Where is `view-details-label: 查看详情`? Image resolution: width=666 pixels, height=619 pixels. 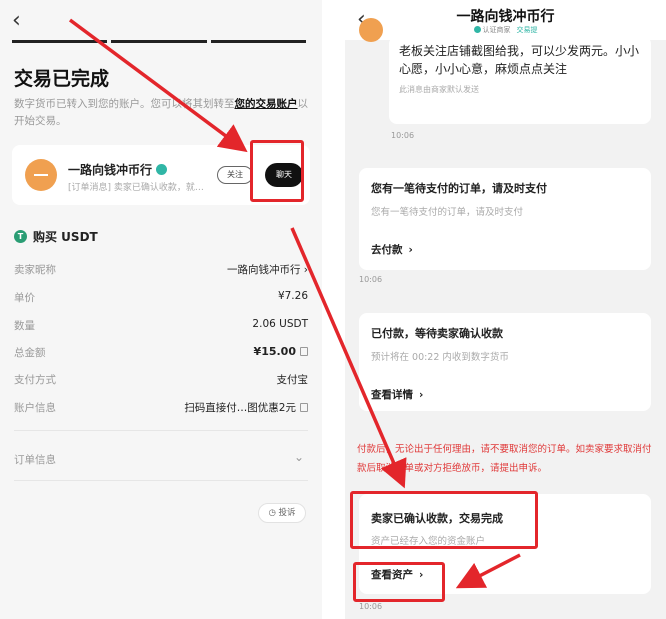 view-details-label: 查看详情 is located at coordinates (392, 395).